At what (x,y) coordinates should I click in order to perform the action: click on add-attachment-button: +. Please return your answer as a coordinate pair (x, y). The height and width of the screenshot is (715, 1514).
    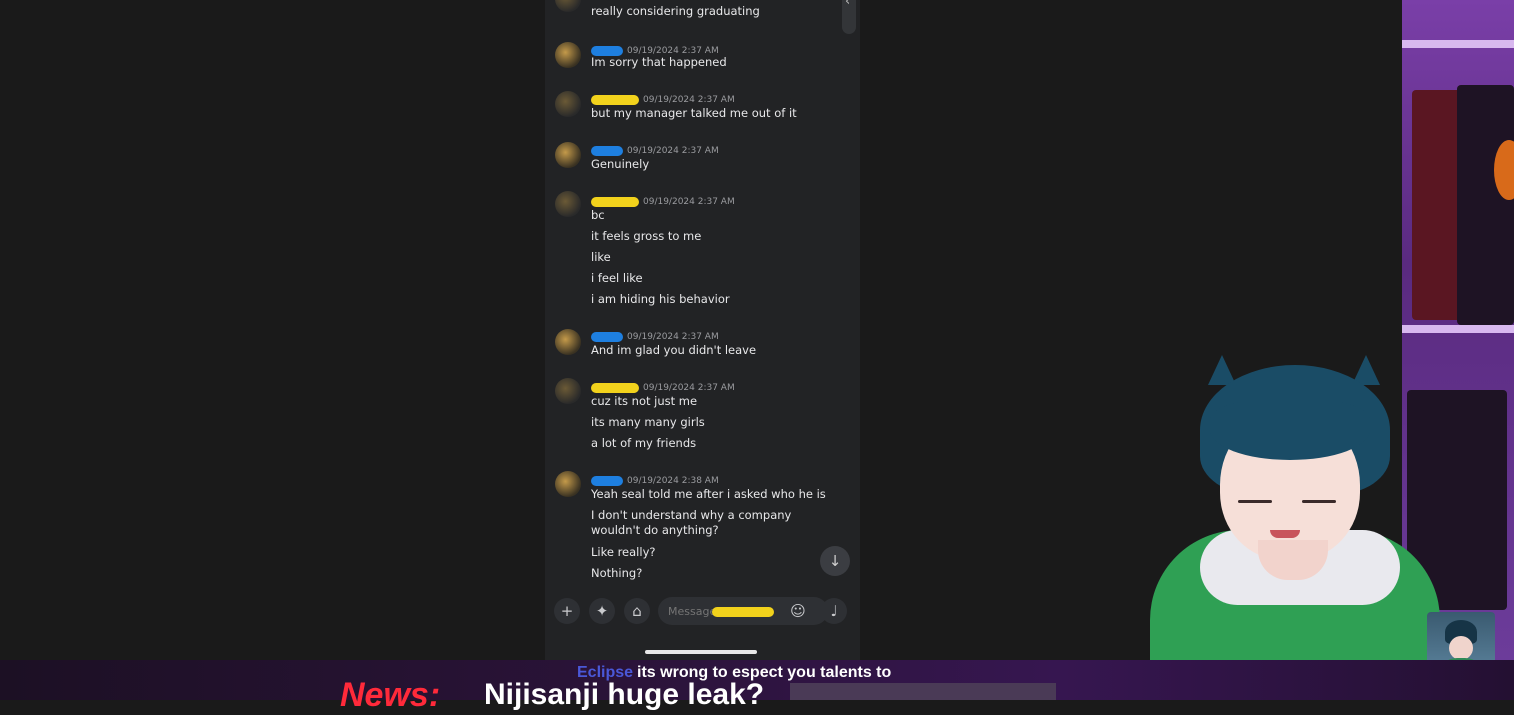
    Looking at the image, I should click on (567, 611).